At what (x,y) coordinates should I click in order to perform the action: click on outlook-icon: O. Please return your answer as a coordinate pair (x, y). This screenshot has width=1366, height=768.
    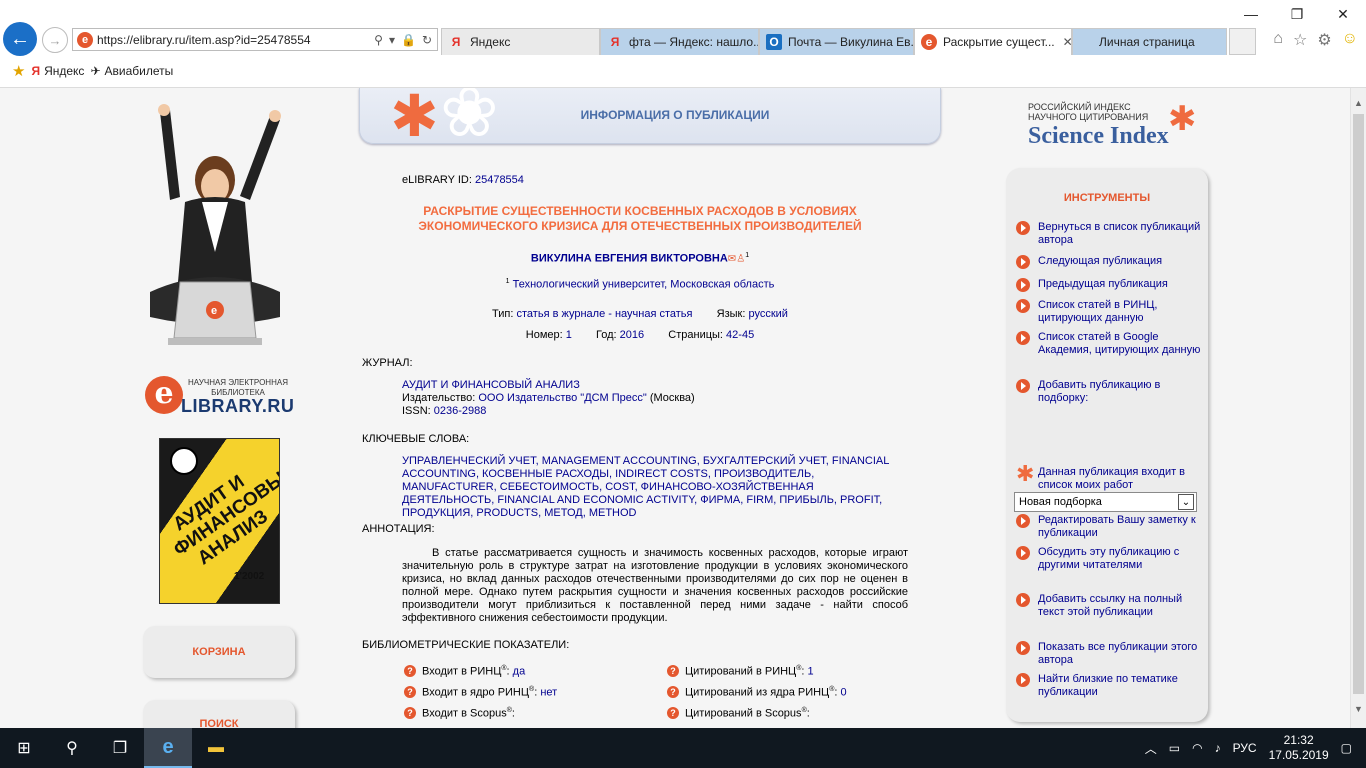
    Looking at the image, I should click on (774, 42).